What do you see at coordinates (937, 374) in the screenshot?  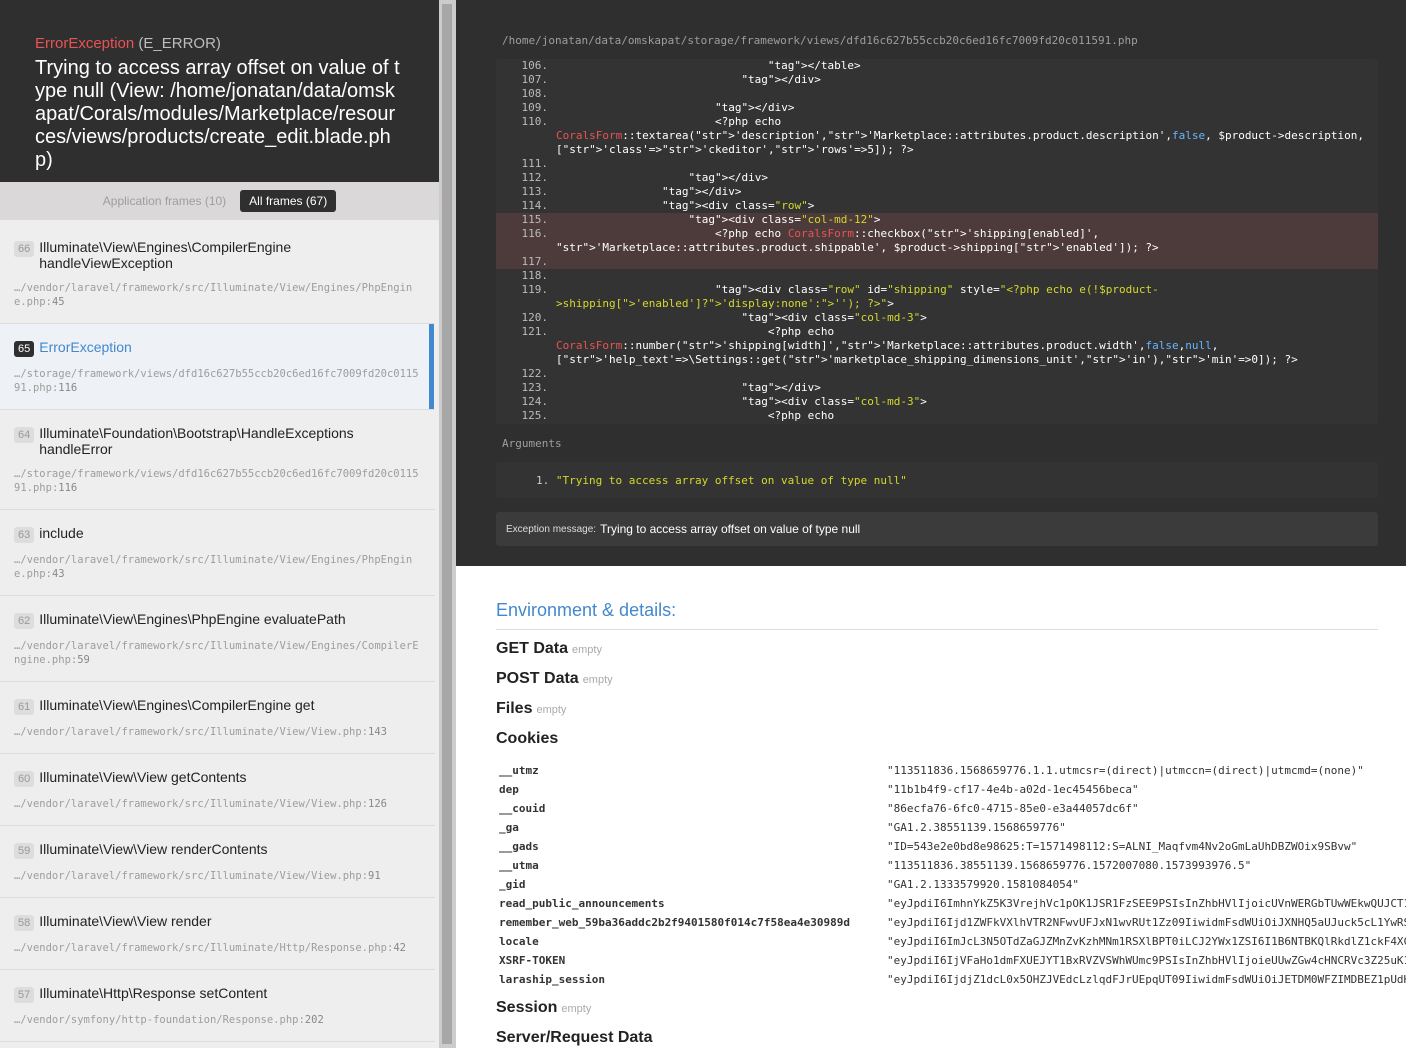 I see `code-line: 122.` at bounding box center [937, 374].